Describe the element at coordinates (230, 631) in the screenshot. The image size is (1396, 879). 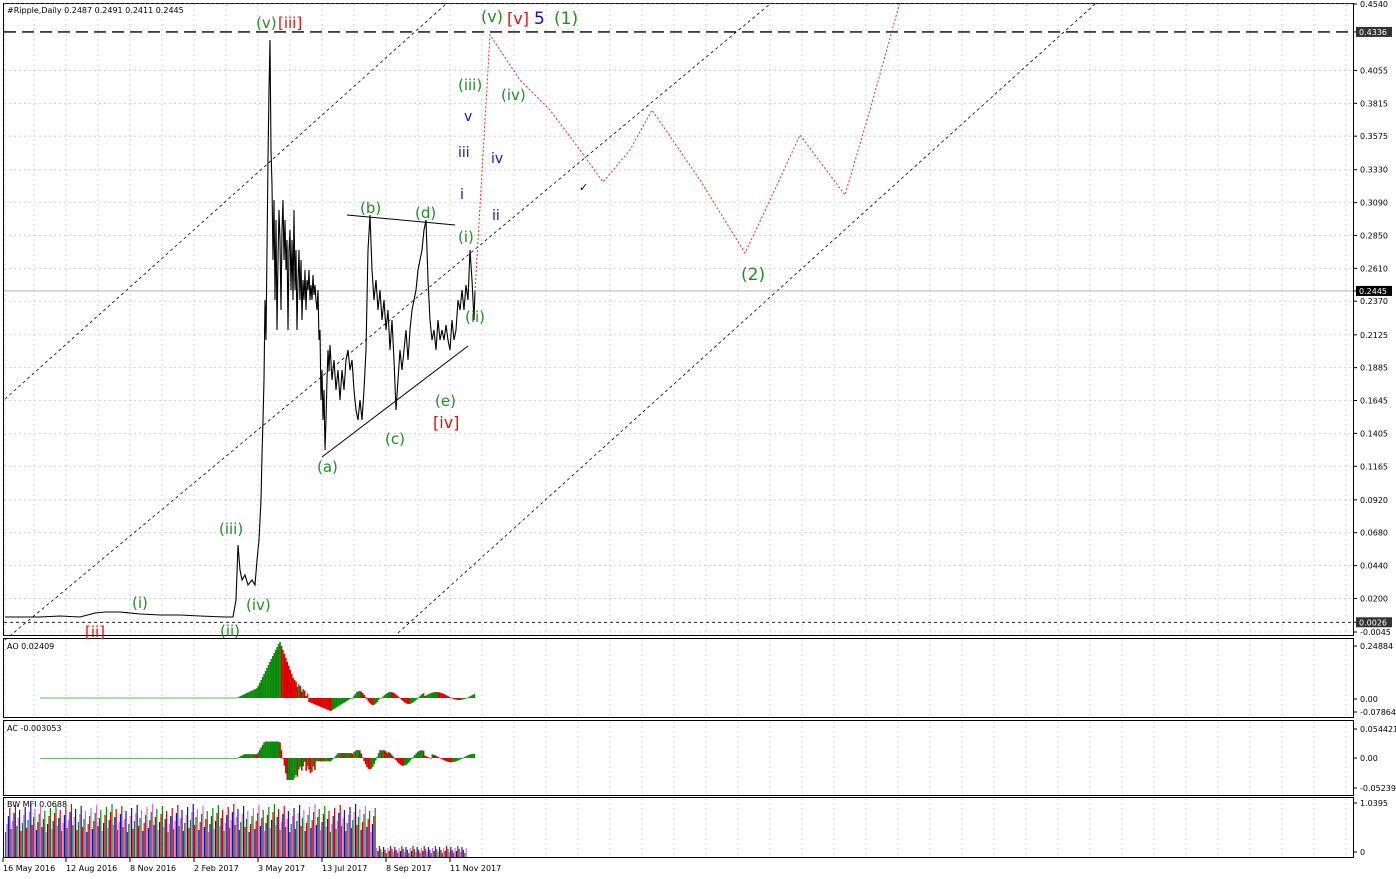
I see `wave-label: (ii)` at that location.